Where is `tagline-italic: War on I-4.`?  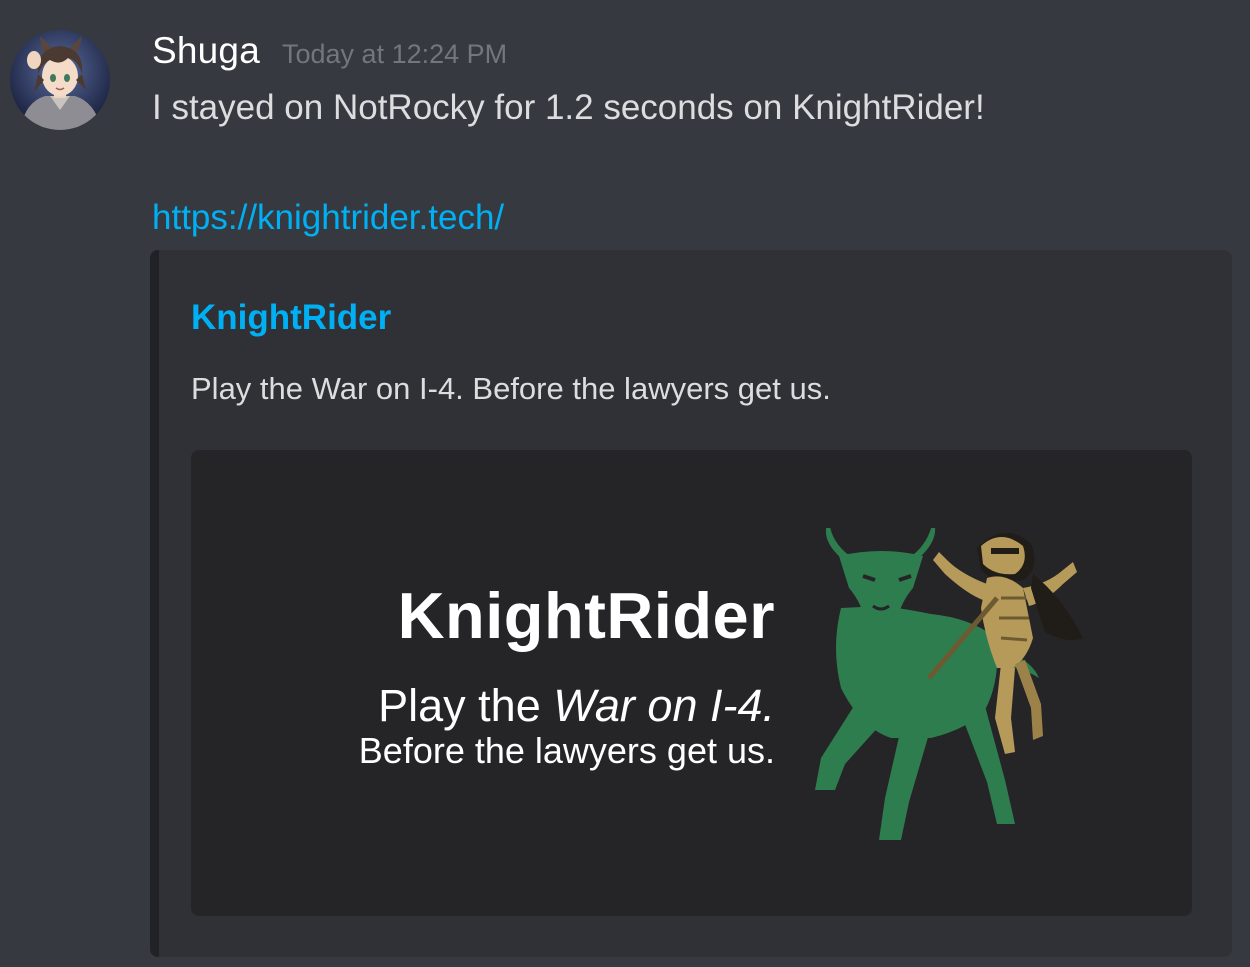
tagline-italic: War on I-4. is located at coordinates (664, 705).